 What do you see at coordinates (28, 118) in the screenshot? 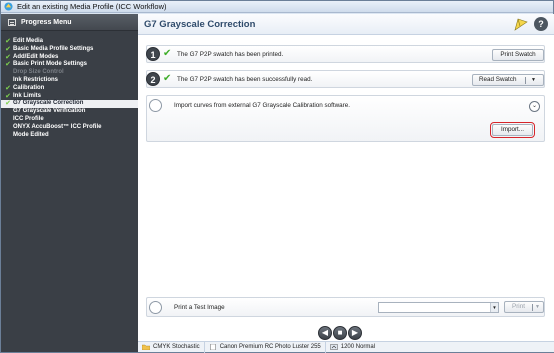
I see `sidebar-item-label: ICC Profile` at bounding box center [28, 118].